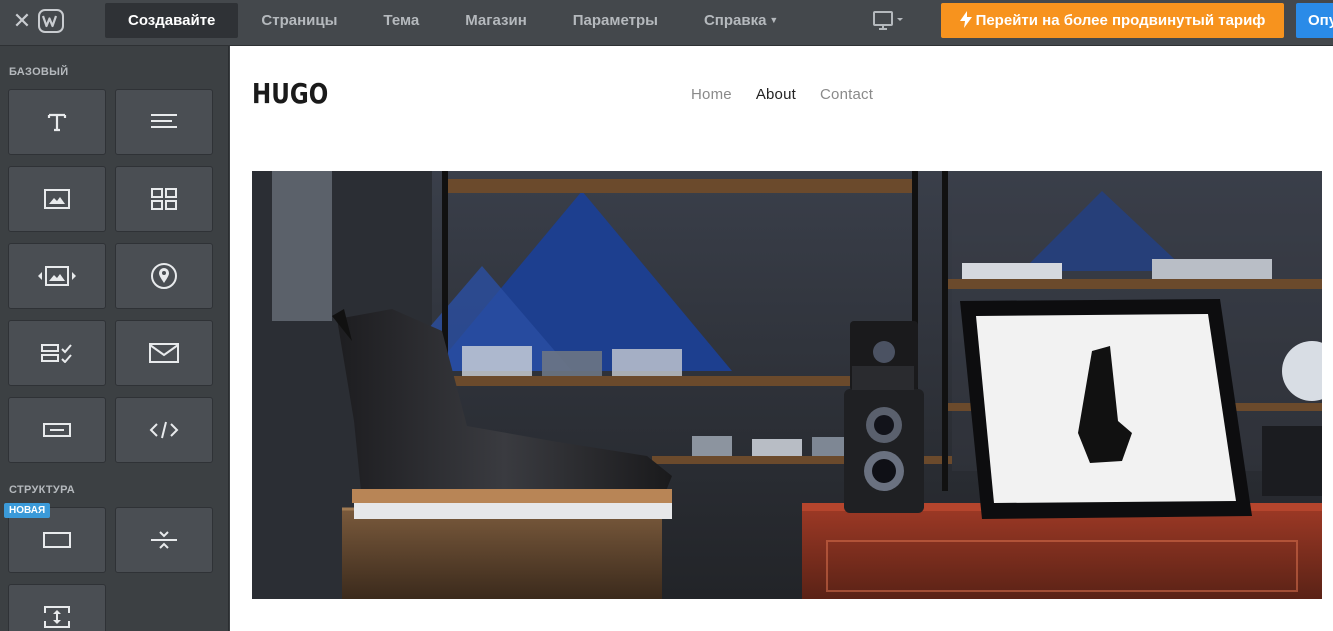 The height and width of the screenshot is (631, 1333). I want to click on section-title-structure: СТРУКТУРА, so click(42, 490).